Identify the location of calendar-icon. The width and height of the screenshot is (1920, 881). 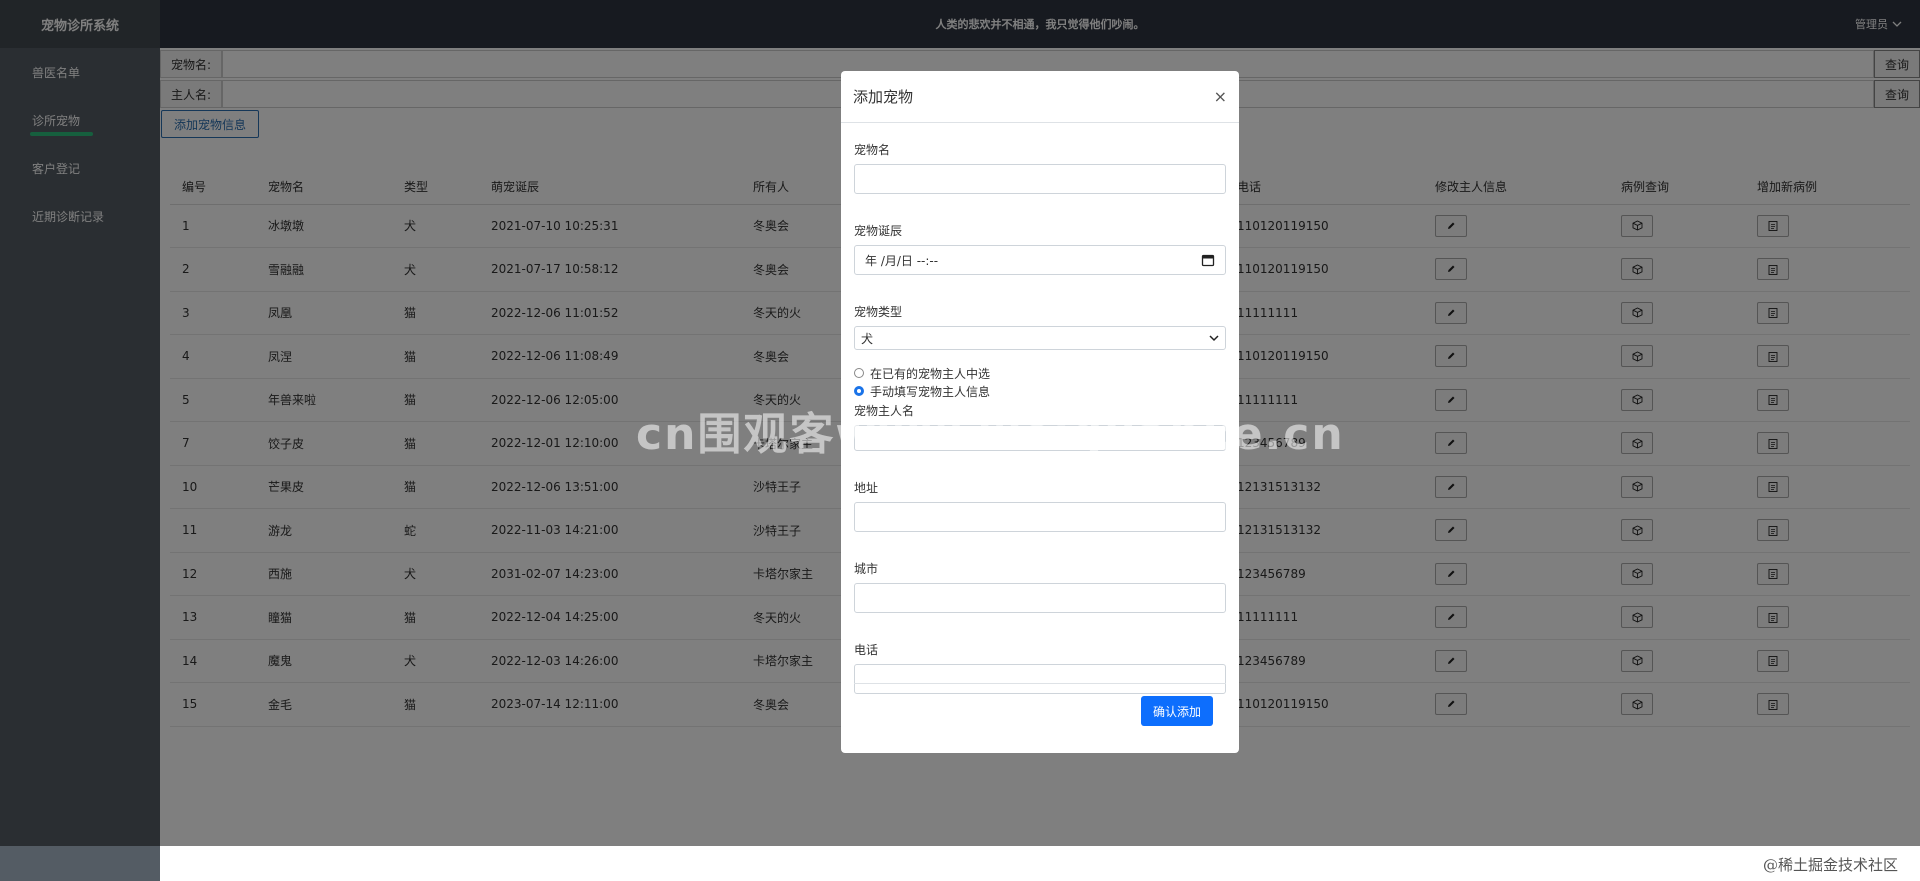
(1208, 260).